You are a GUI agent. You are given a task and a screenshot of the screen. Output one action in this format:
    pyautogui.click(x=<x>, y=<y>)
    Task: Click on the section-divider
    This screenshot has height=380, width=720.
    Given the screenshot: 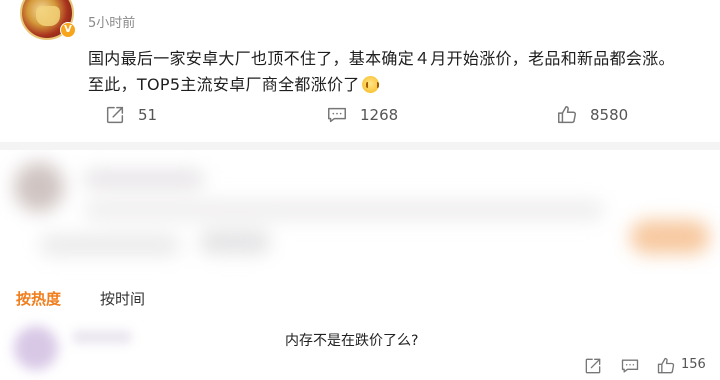 What is the action you would take?
    pyautogui.click(x=360, y=146)
    